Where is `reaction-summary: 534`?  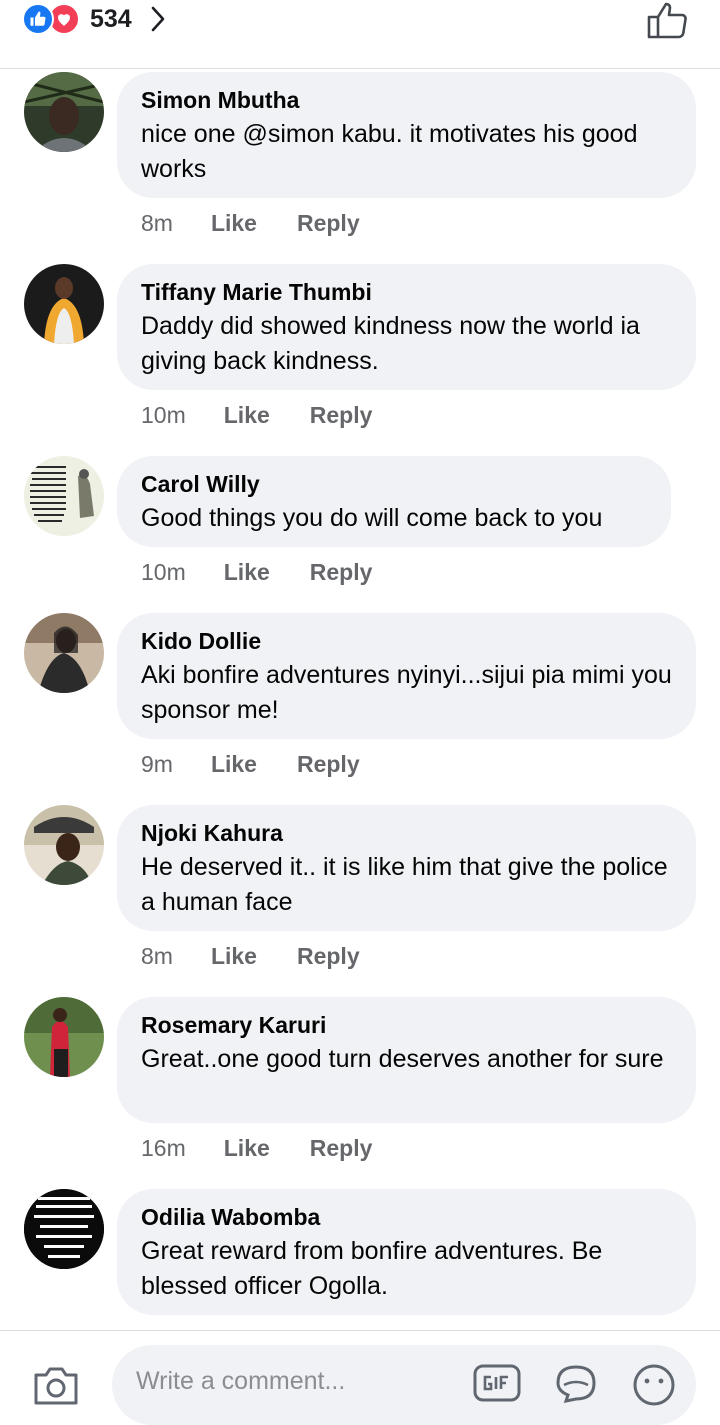
reaction-summary: 534 is located at coordinates (94, 19).